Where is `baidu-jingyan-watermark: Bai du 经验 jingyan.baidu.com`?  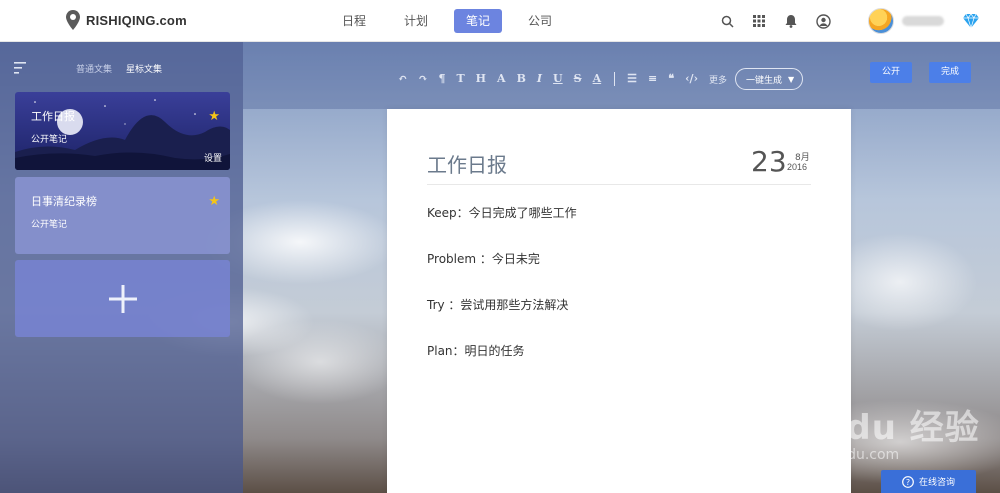 baidu-jingyan-watermark: Bai du 经验 jingyan.baidu.com is located at coordinates (875, 431).